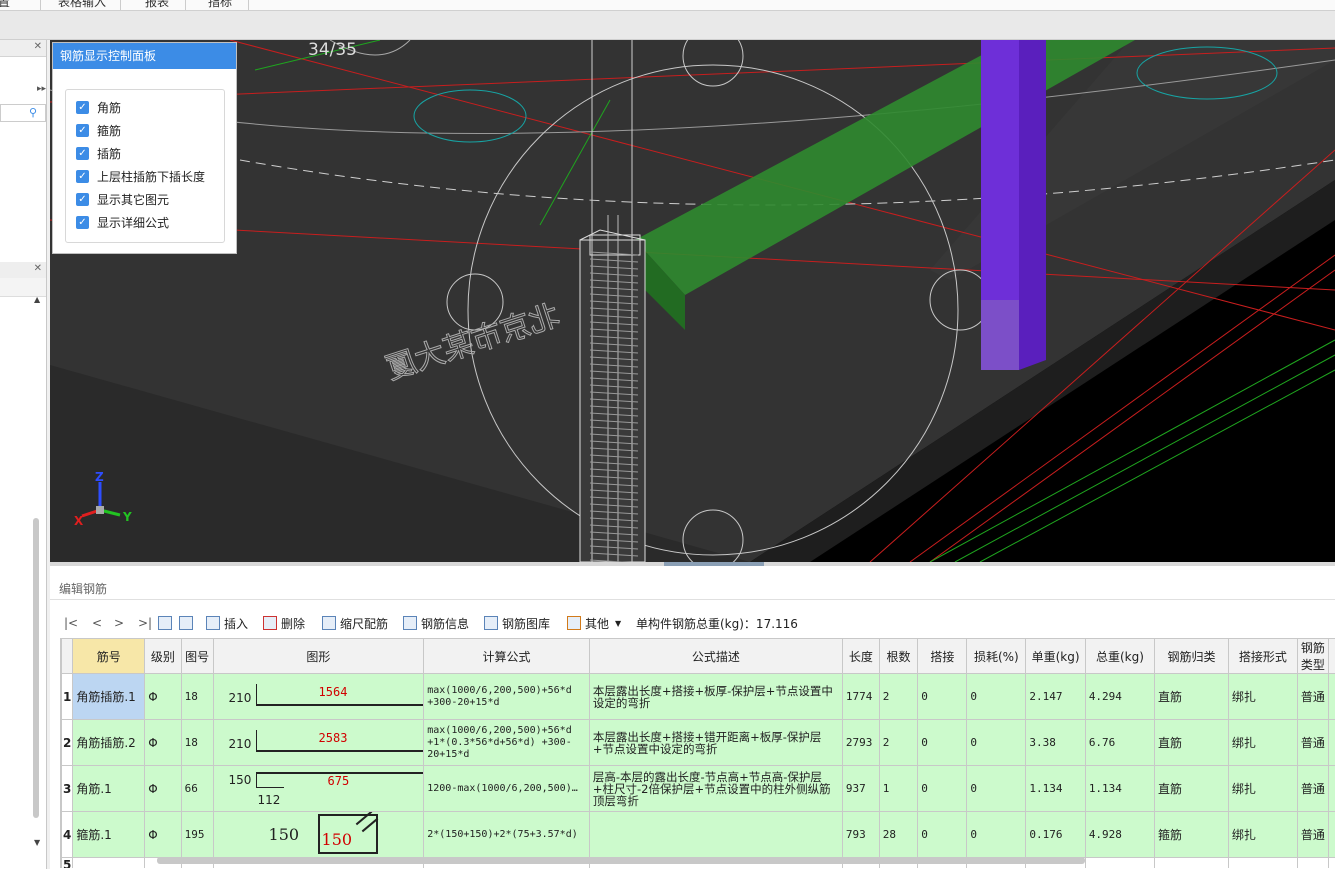  Describe the element at coordinates (860, 696) in the screenshot. I see `length-cell: 1774` at that location.